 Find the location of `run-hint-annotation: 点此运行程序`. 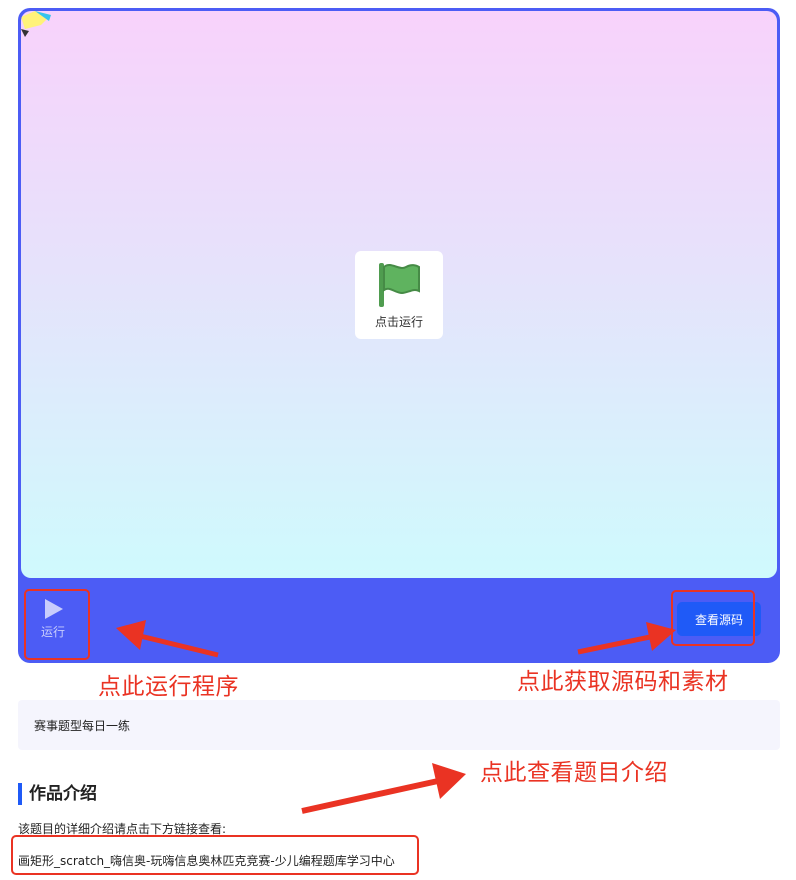

run-hint-annotation: 点此运行程序 is located at coordinates (168, 687).